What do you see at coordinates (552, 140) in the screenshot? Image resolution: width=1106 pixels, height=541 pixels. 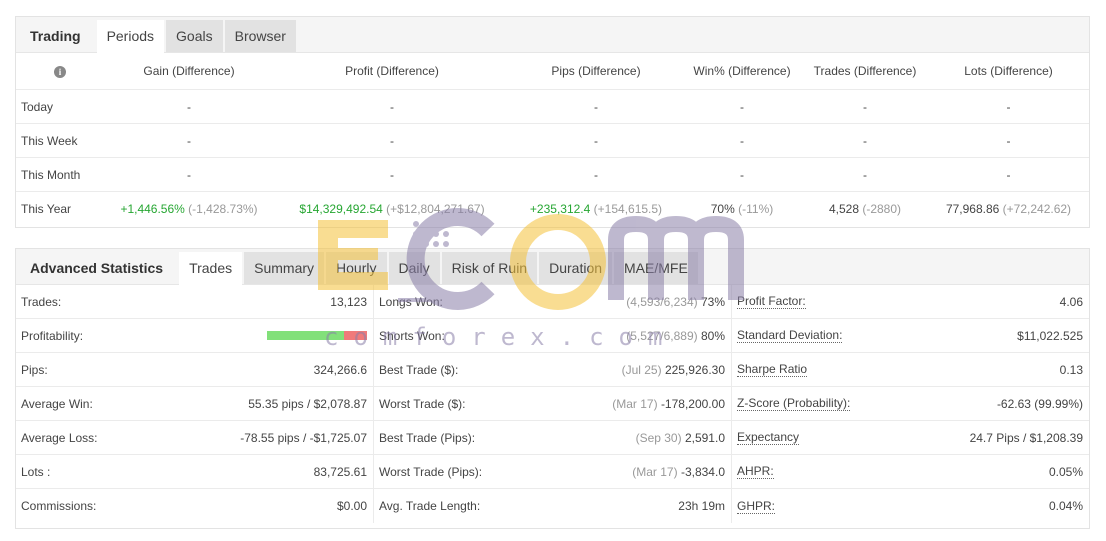 I see `period-row-this-week: This Week - - - - - -` at bounding box center [552, 140].